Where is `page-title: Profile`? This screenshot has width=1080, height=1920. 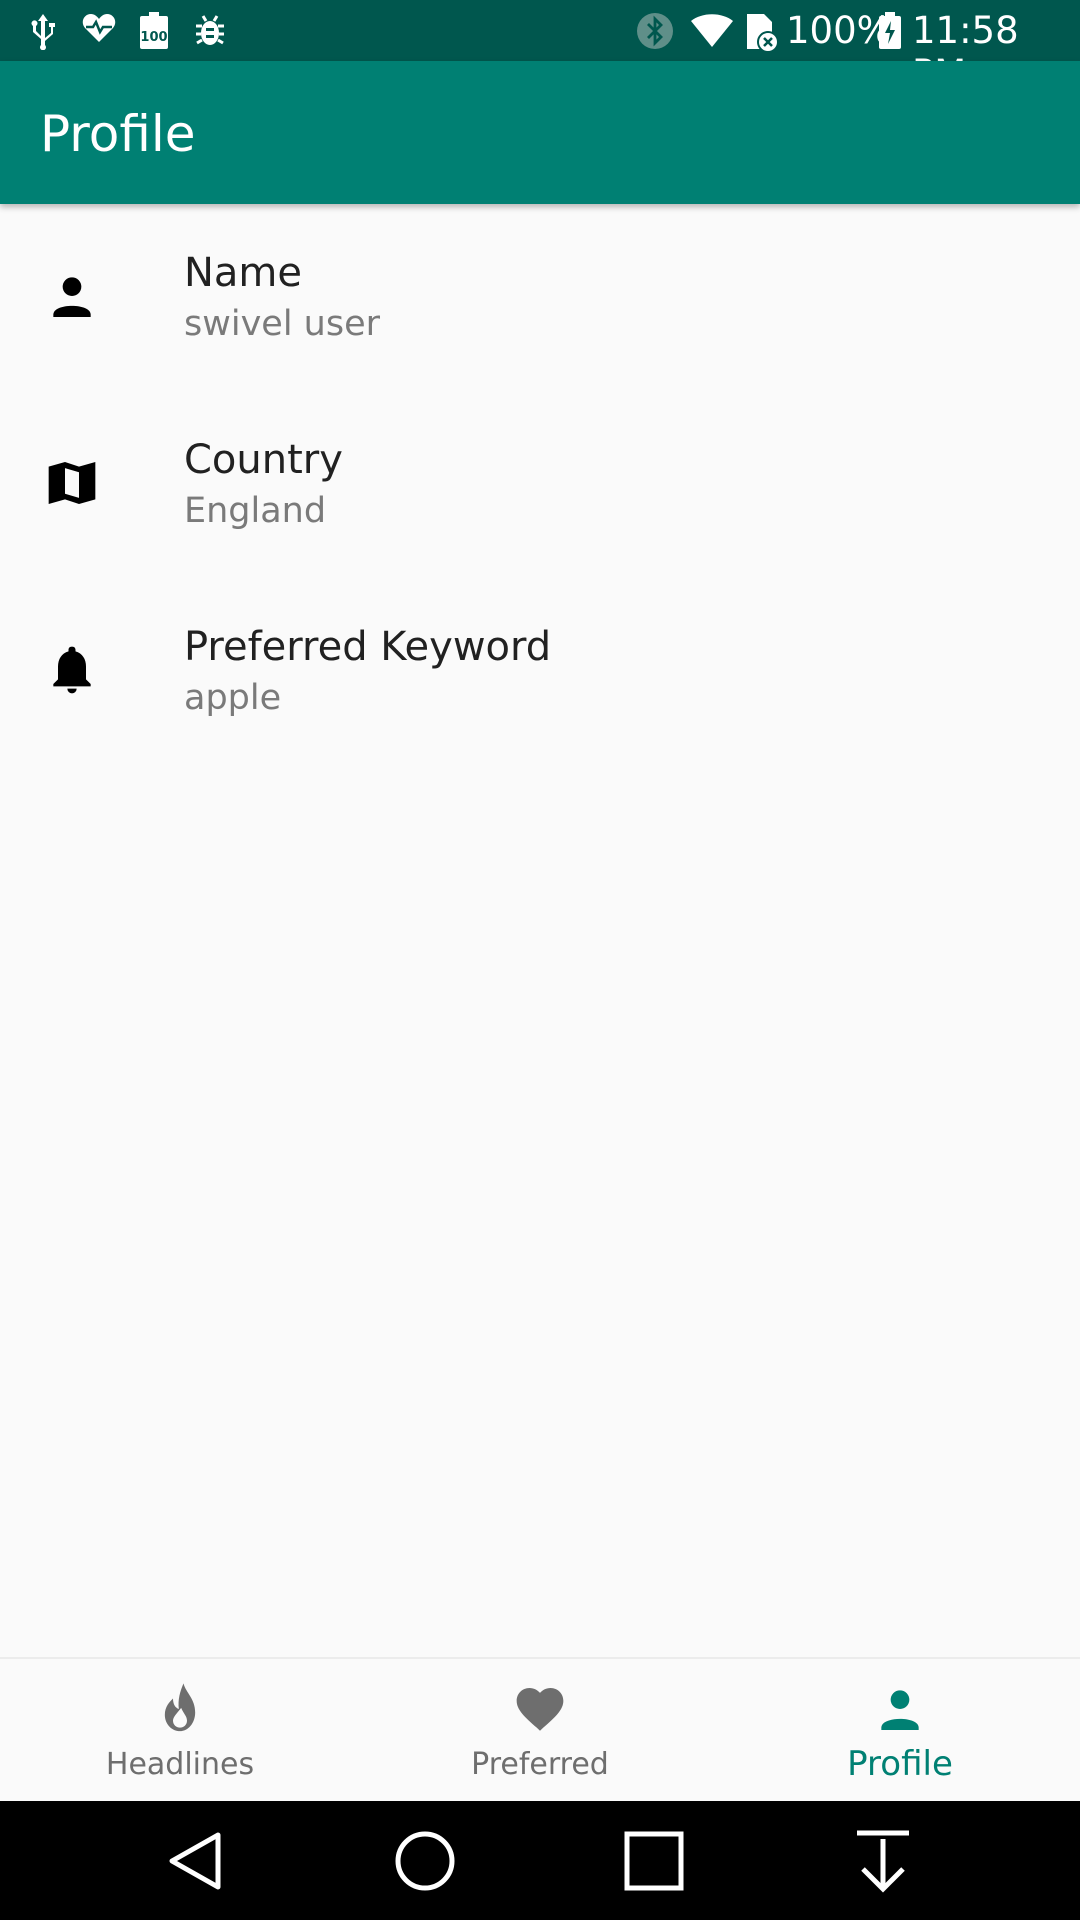 page-title: Profile is located at coordinates (118, 134).